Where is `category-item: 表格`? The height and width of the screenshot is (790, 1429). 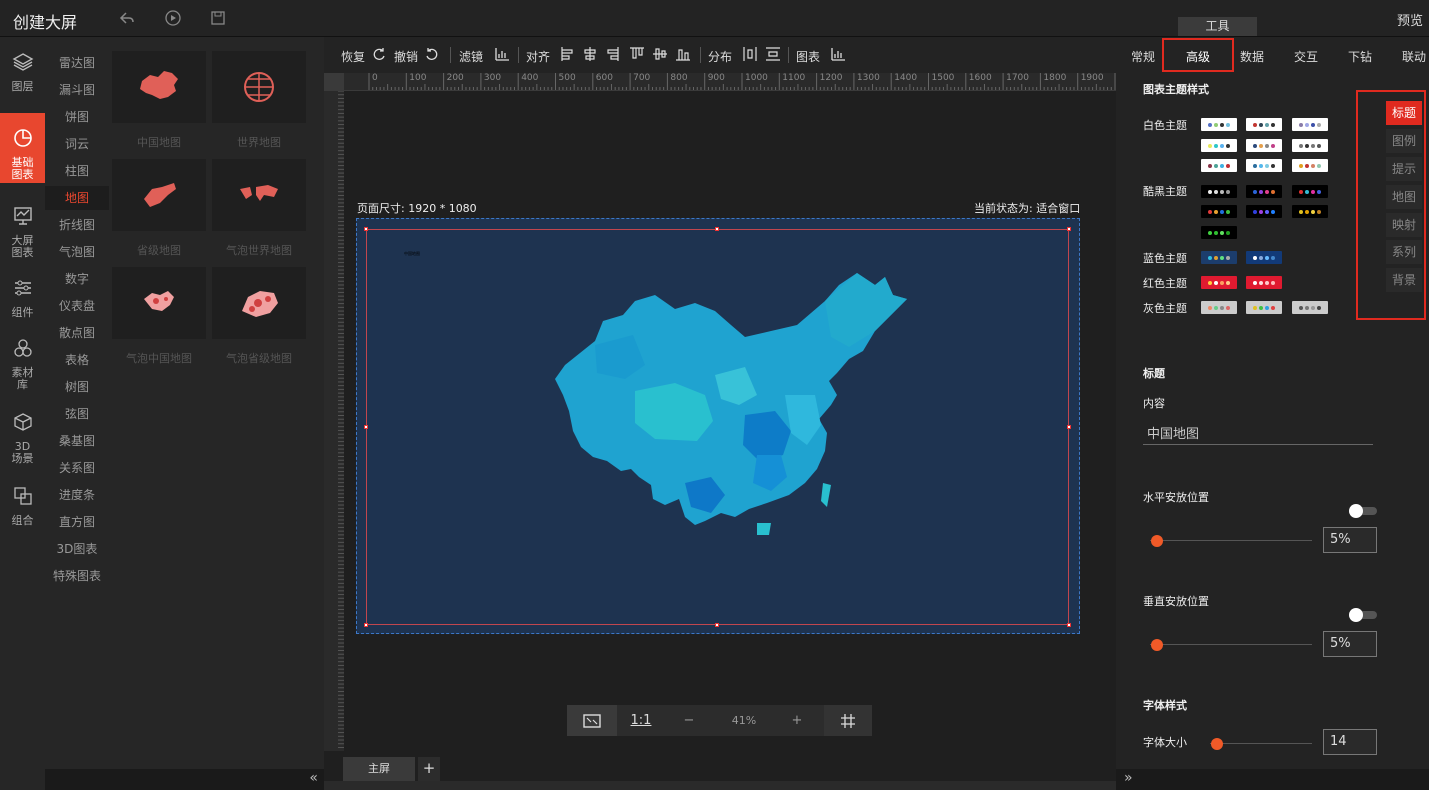
category-item: 表格 is located at coordinates (77, 360).